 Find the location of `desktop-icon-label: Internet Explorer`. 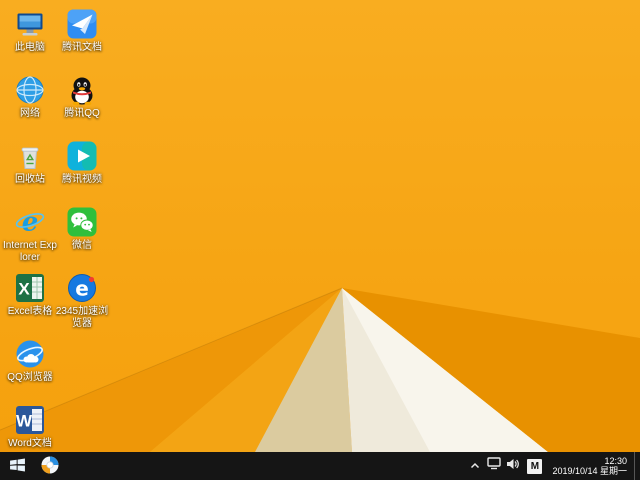

desktop-icon-label: Internet Explorer is located at coordinates (30, 251).